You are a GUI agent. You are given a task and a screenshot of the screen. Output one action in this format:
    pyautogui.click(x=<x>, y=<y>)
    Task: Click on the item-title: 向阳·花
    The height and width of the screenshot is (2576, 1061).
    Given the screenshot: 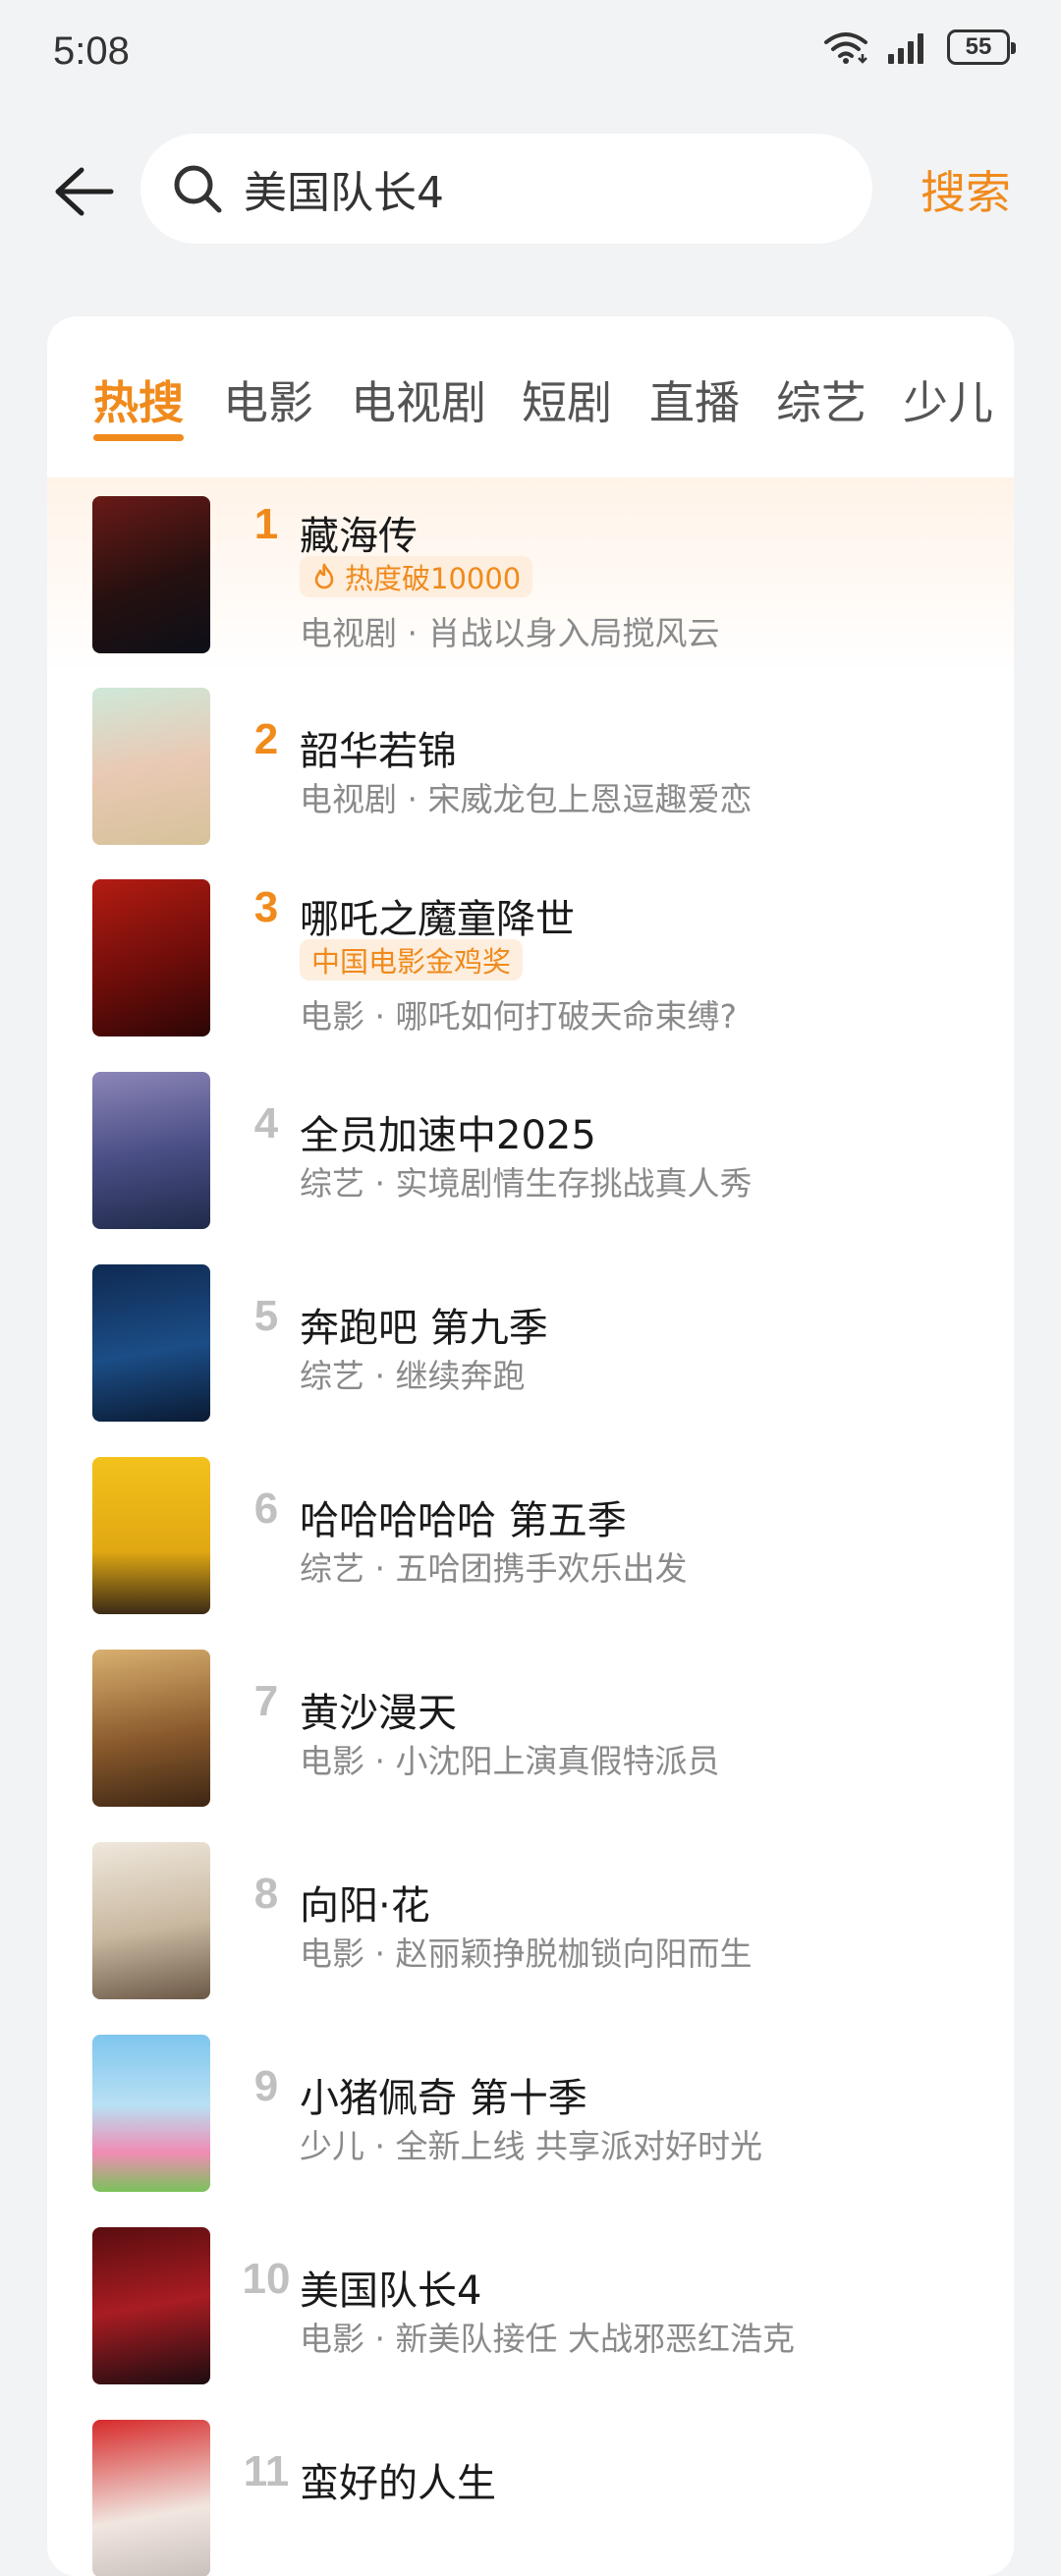 What is the action you would take?
    pyautogui.click(x=365, y=1906)
    